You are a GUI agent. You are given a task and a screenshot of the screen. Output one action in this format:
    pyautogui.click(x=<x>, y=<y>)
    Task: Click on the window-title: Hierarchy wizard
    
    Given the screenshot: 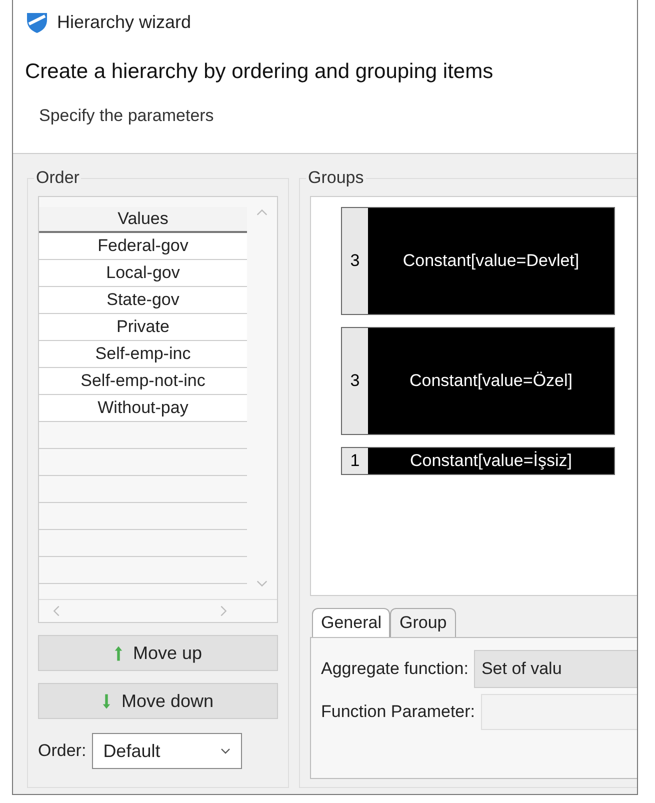 What is the action you would take?
    pyautogui.click(x=124, y=22)
    